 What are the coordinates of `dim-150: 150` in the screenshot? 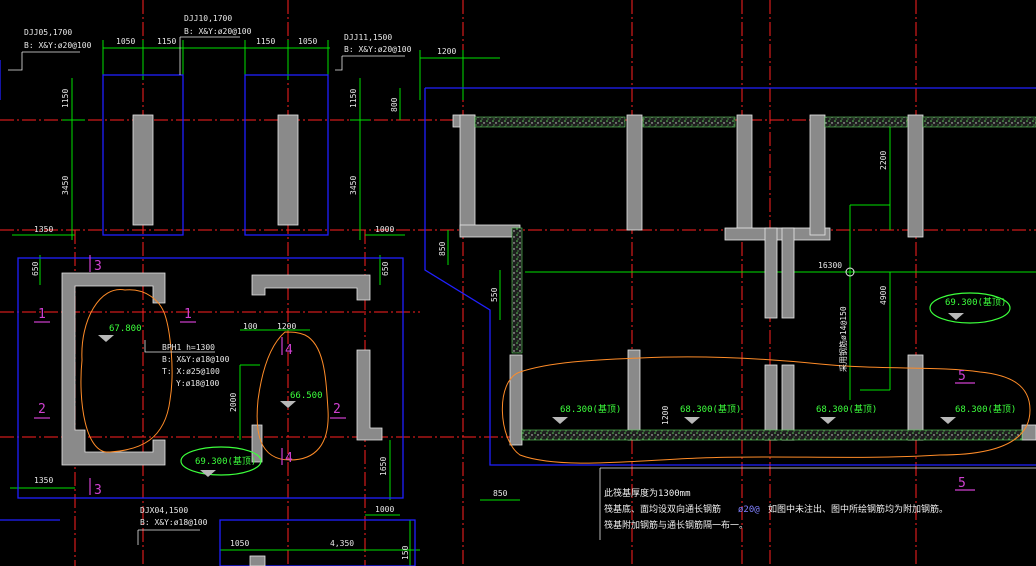 It's located at (405, 552).